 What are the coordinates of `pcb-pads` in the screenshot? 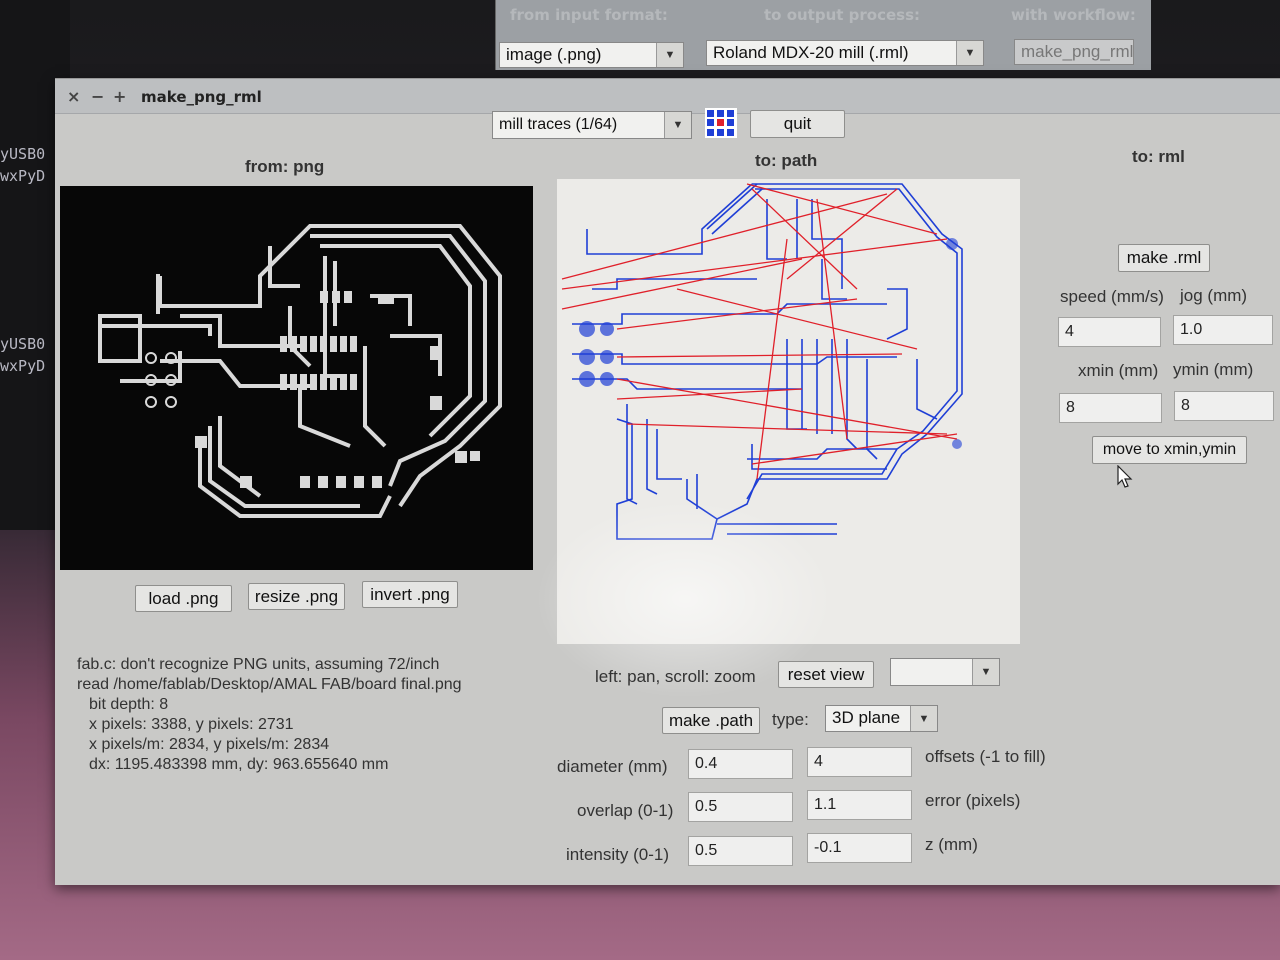 It's located at (337, 389).